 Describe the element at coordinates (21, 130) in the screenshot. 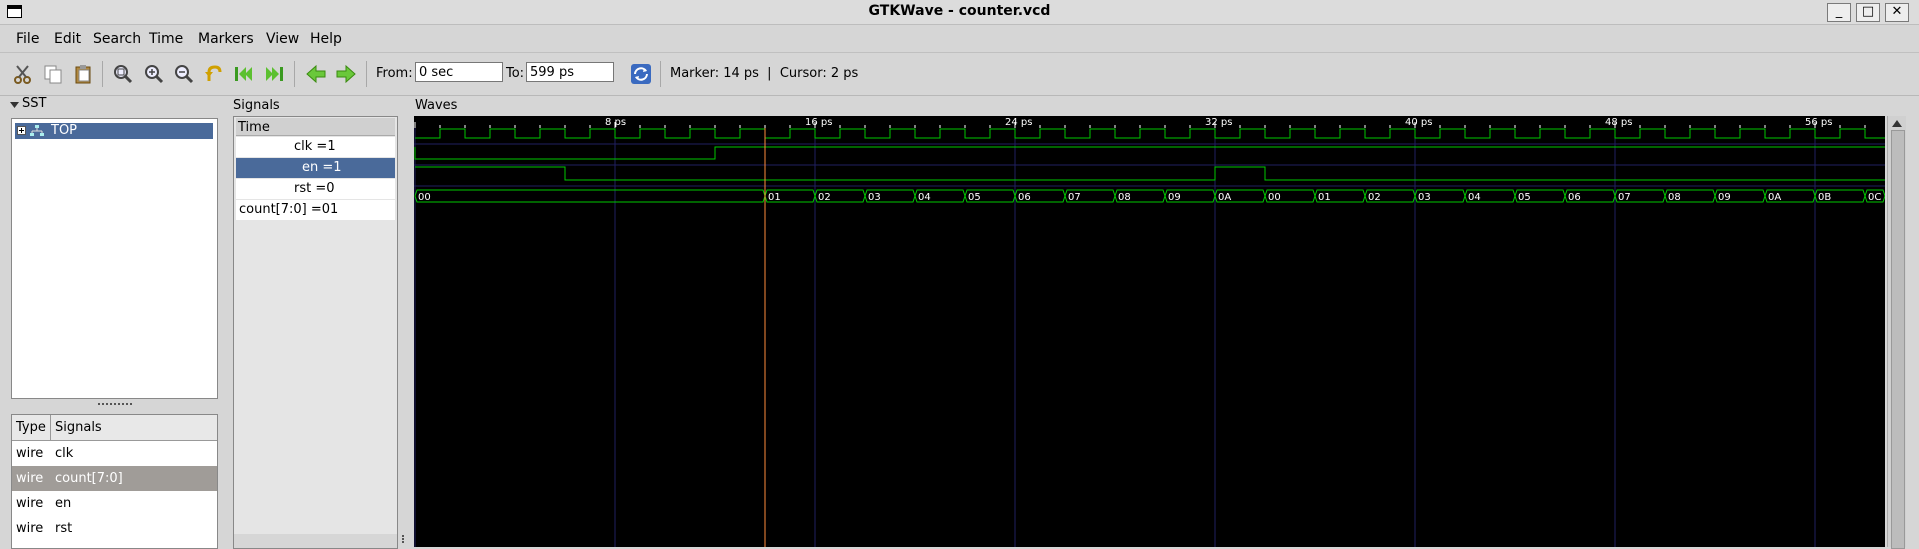

I see `expand-icon` at that location.